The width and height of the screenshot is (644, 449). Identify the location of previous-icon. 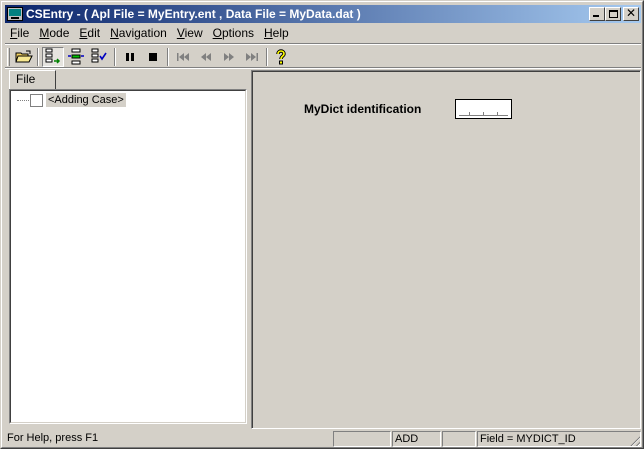
(206, 57).